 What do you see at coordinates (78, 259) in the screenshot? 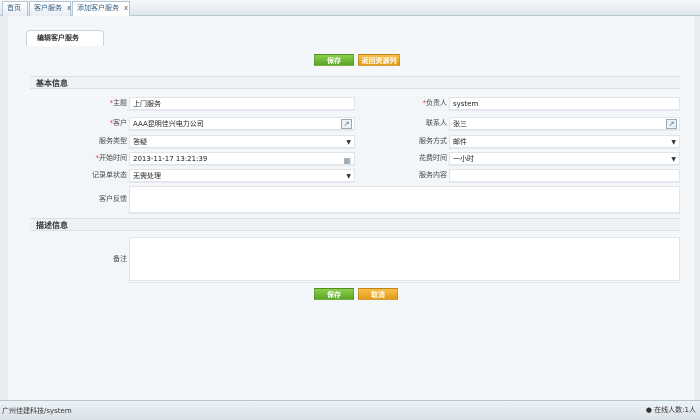
I see `remark-label: 备注` at bounding box center [78, 259].